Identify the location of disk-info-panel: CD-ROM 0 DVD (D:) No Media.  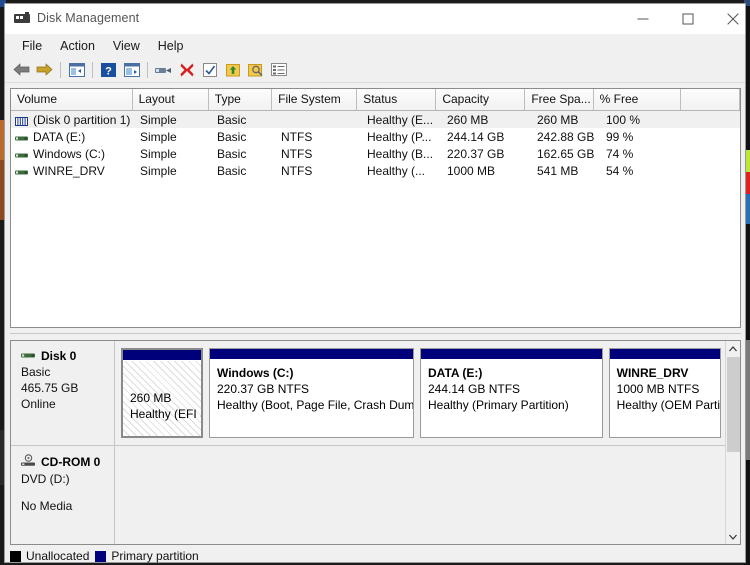
(63, 495).